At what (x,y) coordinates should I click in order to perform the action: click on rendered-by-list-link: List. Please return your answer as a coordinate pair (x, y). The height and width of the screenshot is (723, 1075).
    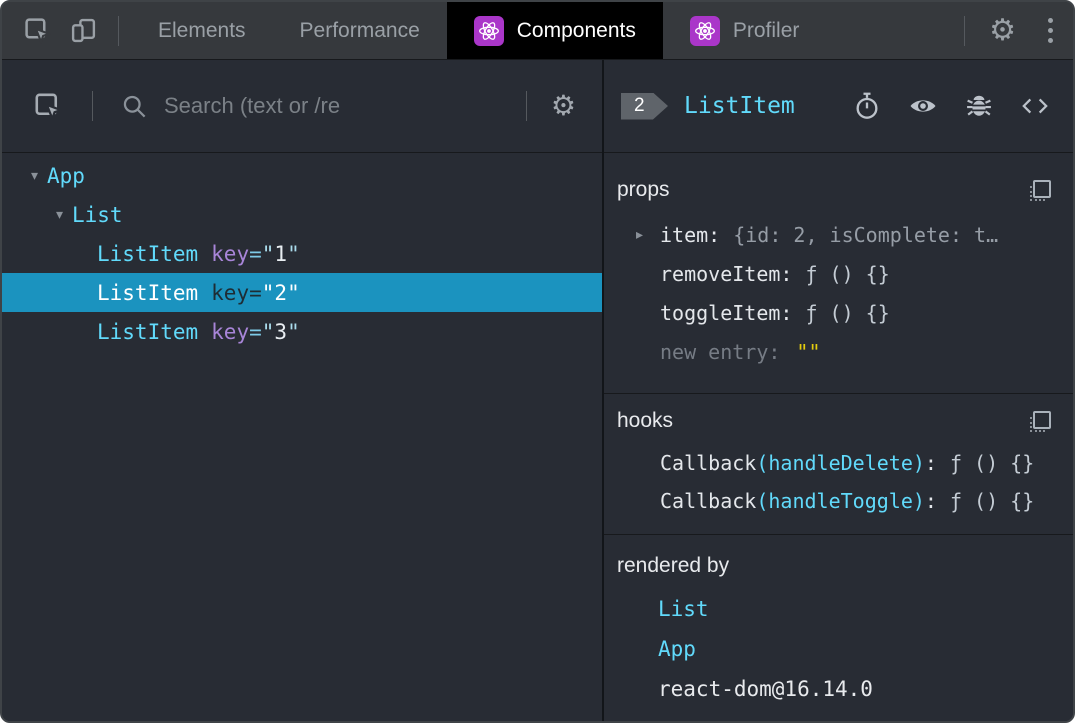
    Looking at the image, I should click on (836, 609).